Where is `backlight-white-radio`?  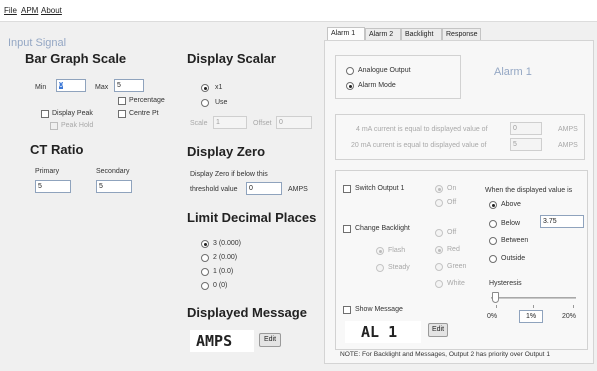 backlight-white-radio is located at coordinates (439, 284).